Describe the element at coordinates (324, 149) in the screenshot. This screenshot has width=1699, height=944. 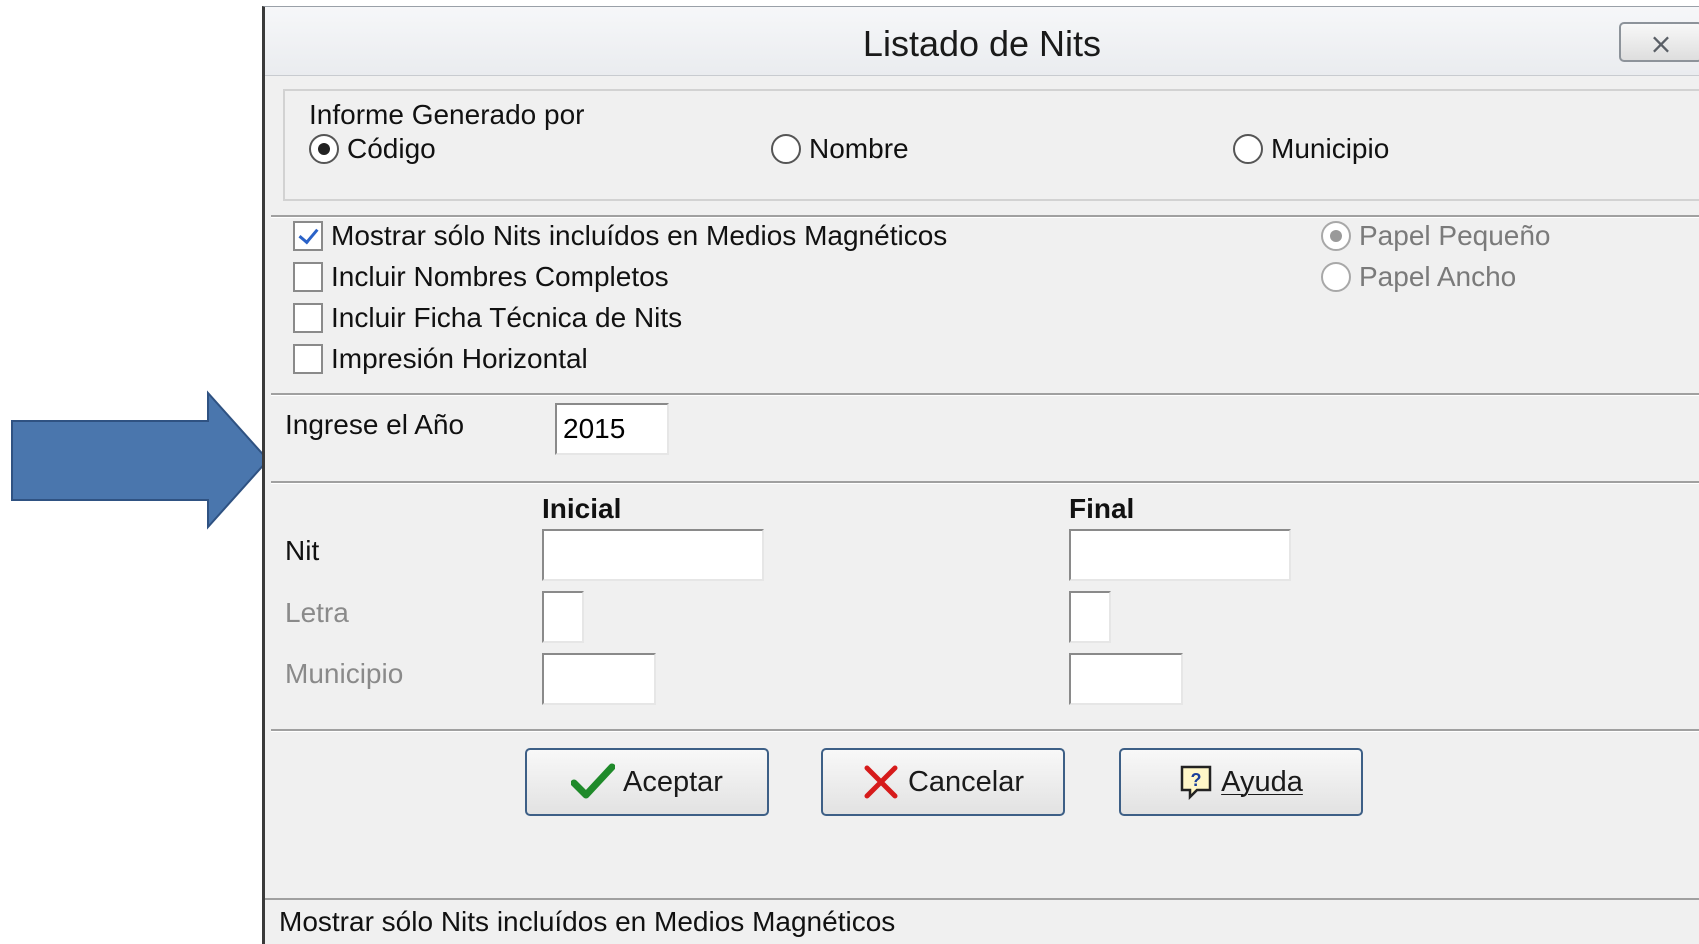
I see `radio-codigo-indicator` at that location.